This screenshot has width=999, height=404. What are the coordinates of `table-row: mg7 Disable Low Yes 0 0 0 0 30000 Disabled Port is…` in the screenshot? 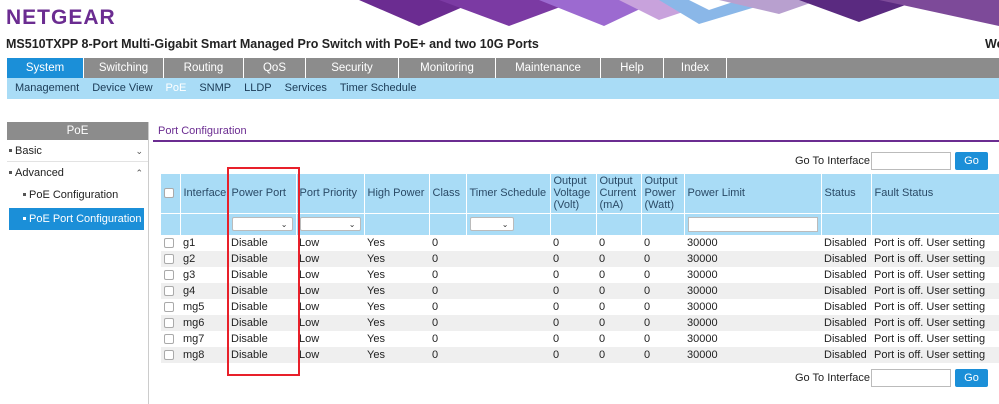 It's located at (580, 339).